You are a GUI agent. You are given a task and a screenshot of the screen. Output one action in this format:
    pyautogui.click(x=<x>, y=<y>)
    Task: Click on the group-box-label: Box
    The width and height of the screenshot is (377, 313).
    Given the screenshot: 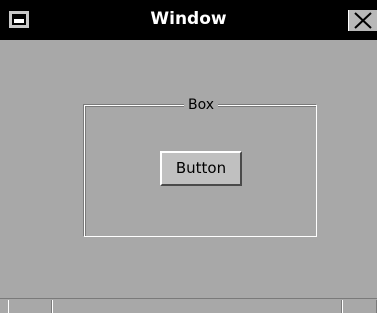 What is the action you would take?
    pyautogui.click(x=201, y=105)
    